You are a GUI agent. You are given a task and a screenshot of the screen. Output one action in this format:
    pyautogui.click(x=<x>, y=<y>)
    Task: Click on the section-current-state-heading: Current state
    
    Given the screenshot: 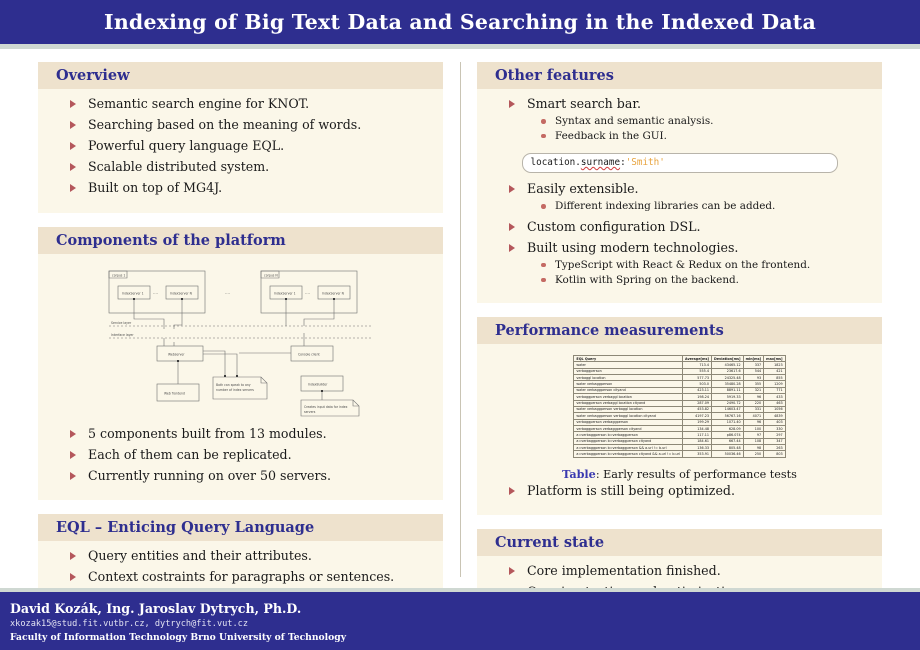 What is the action you would take?
    pyautogui.click(x=679, y=542)
    